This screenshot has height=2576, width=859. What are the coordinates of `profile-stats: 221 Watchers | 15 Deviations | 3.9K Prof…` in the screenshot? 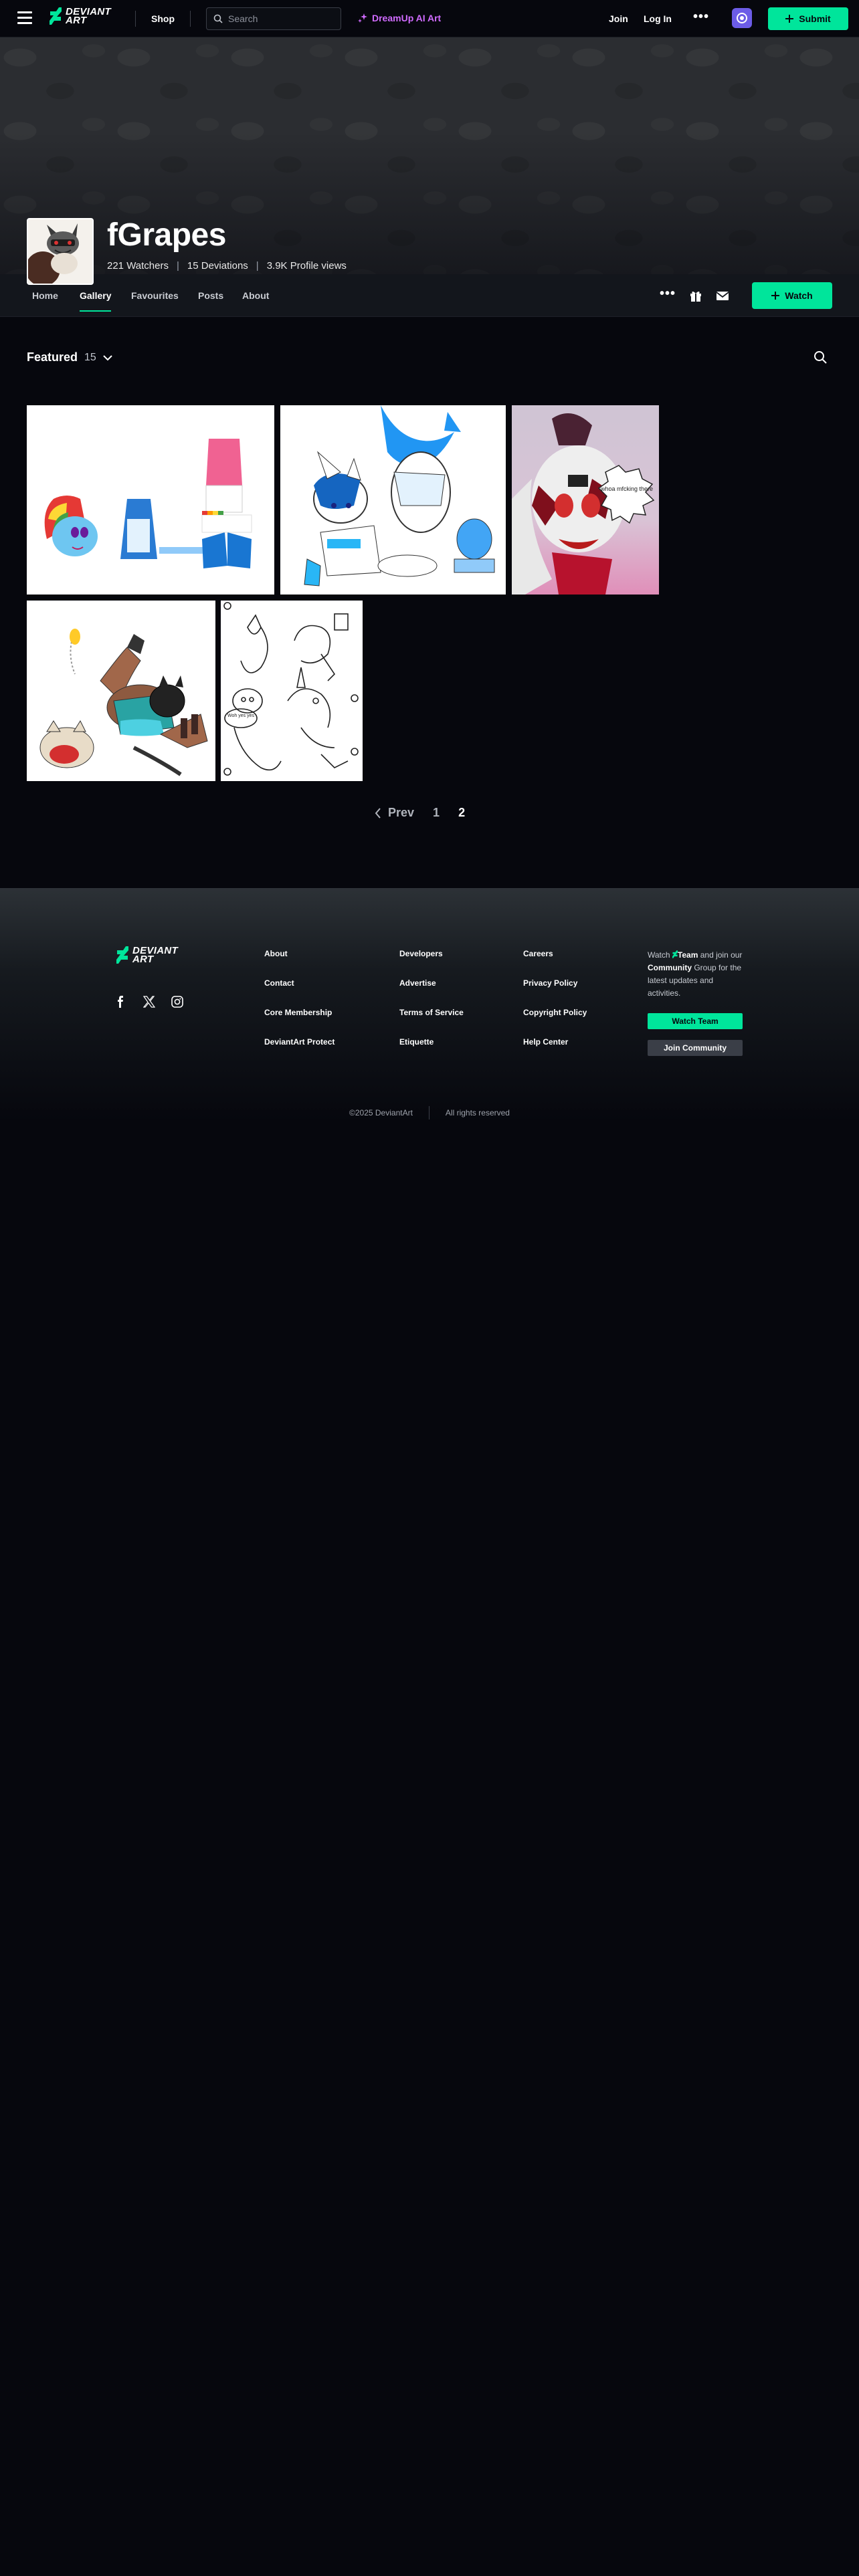 It's located at (227, 266).